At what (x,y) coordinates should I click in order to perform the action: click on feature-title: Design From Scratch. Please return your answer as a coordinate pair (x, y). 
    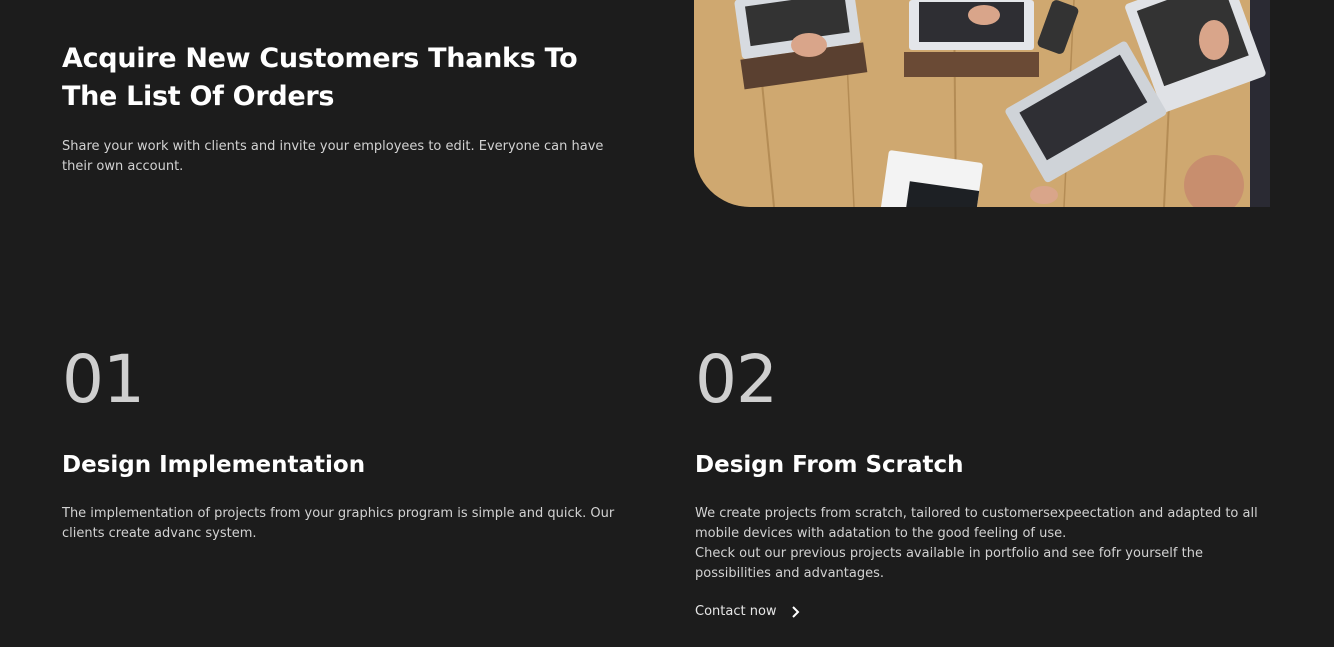
    Looking at the image, I should click on (829, 465).